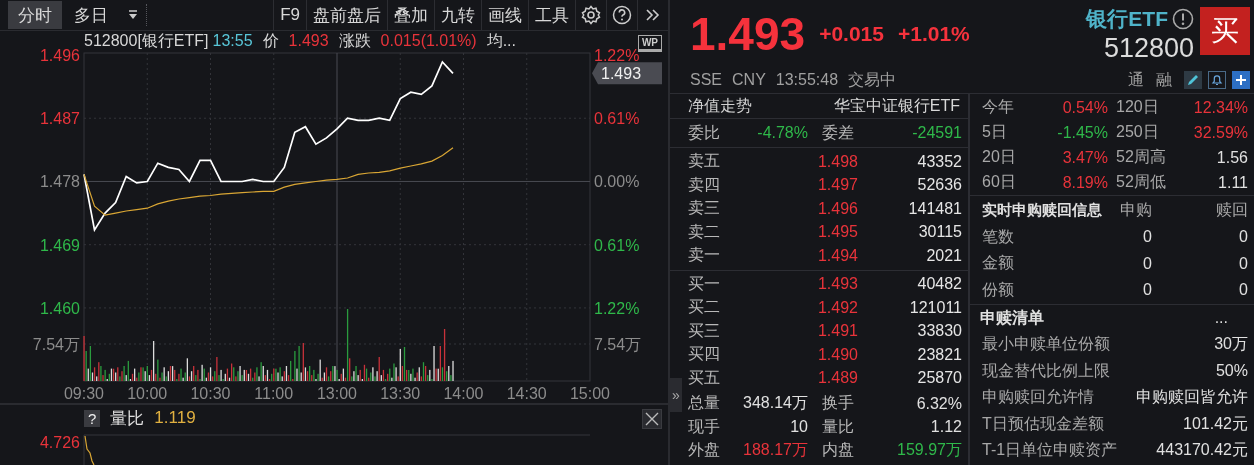  What do you see at coordinates (998, 263) in the screenshot?
I see `row-label: 金额` at bounding box center [998, 263].